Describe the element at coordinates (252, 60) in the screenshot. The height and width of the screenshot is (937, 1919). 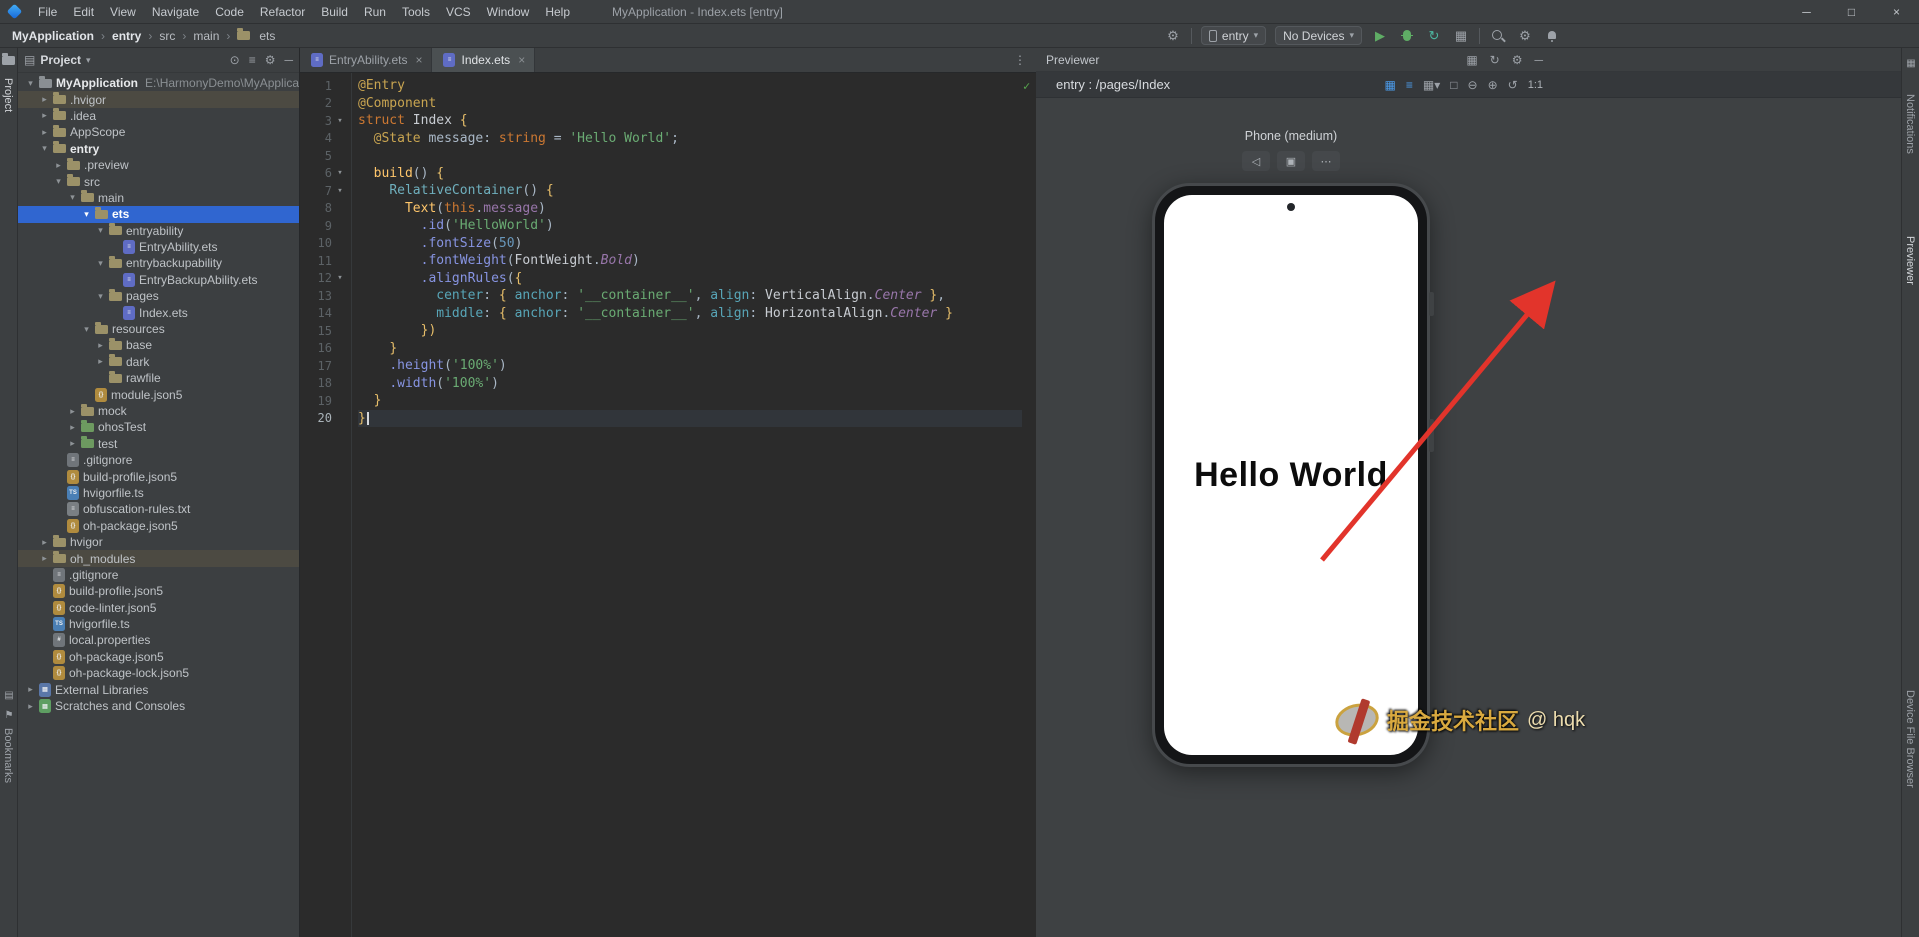
I see `collapse-all-icon: ≡` at that location.